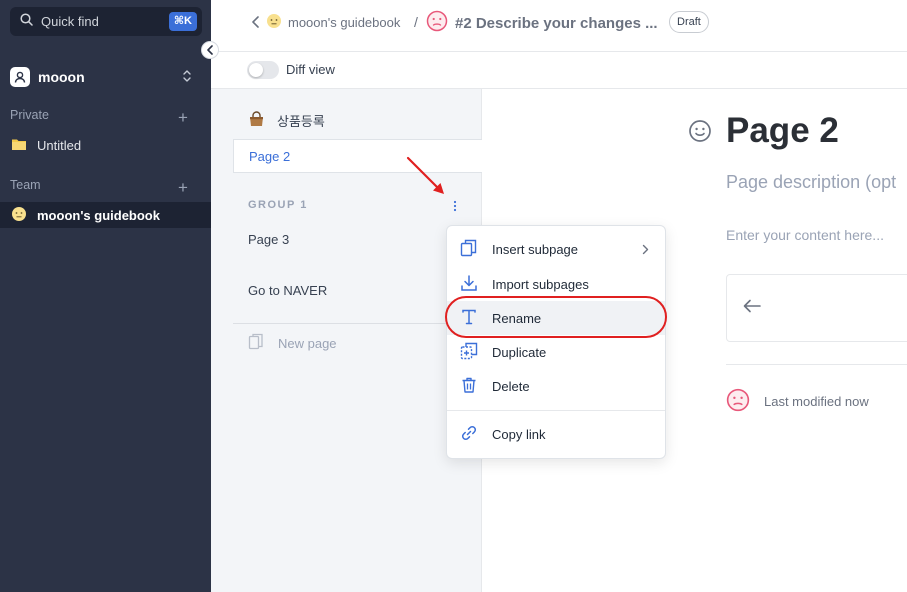 This screenshot has width=907, height=592. What do you see at coordinates (816, 401) in the screenshot?
I see `last-modified-label: Last modified now` at bounding box center [816, 401].